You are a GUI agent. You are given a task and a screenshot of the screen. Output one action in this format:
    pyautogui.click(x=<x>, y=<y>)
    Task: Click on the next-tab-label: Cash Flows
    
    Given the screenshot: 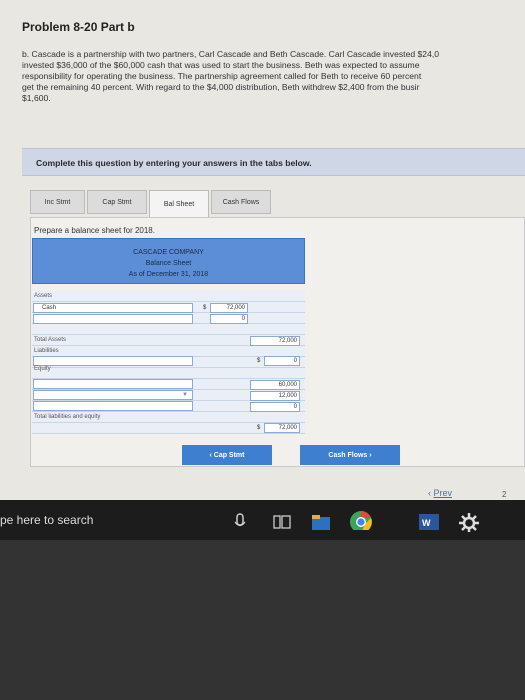 What is the action you would take?
    pyautogui.click(x=348, y=455)
    